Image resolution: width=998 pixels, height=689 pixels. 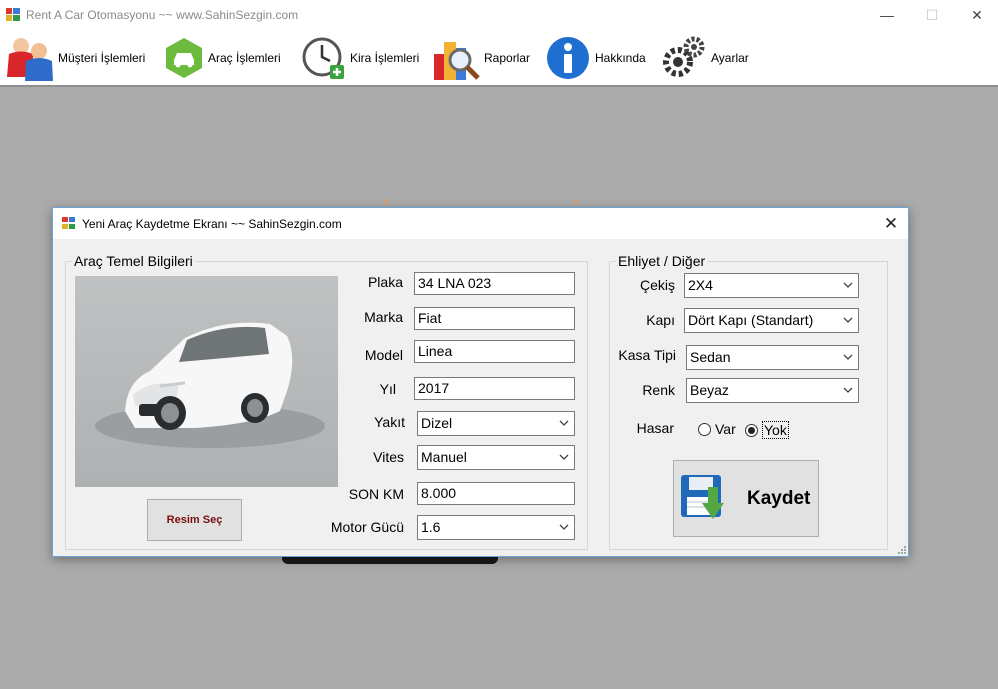 I want to click on yil-field: 2017, so click(x=494, y=388).